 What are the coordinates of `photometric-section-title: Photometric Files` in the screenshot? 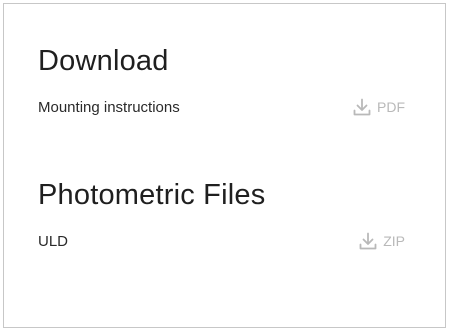 It's located at (152, 195).